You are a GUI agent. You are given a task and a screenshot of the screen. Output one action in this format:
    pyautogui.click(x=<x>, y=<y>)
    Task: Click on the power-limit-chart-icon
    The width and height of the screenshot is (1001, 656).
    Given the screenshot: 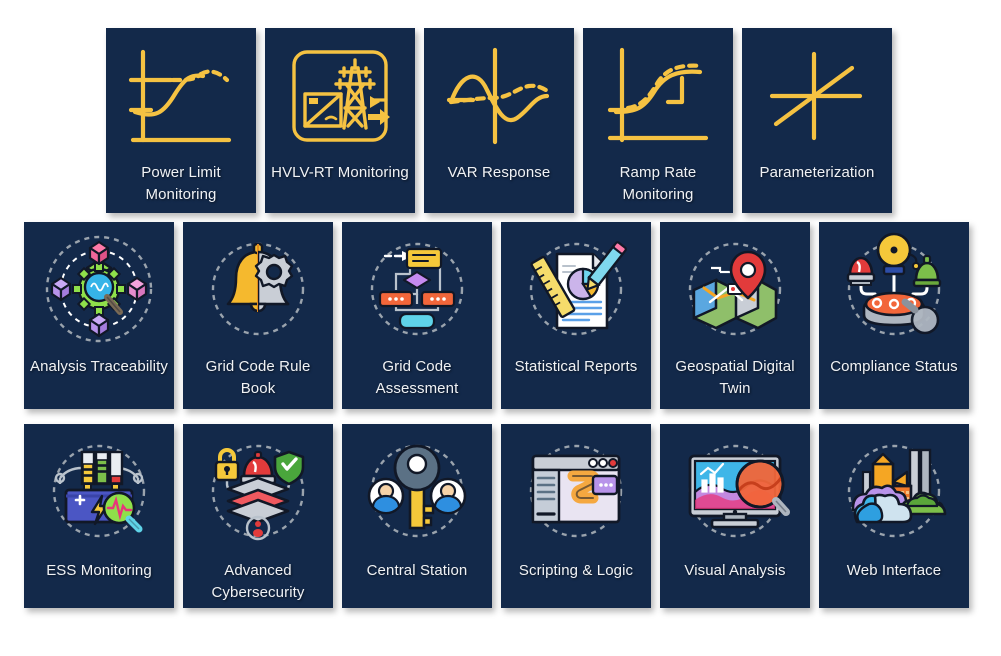 What is the action you would take?
    pyautogui.click(x=181, y=96)
    